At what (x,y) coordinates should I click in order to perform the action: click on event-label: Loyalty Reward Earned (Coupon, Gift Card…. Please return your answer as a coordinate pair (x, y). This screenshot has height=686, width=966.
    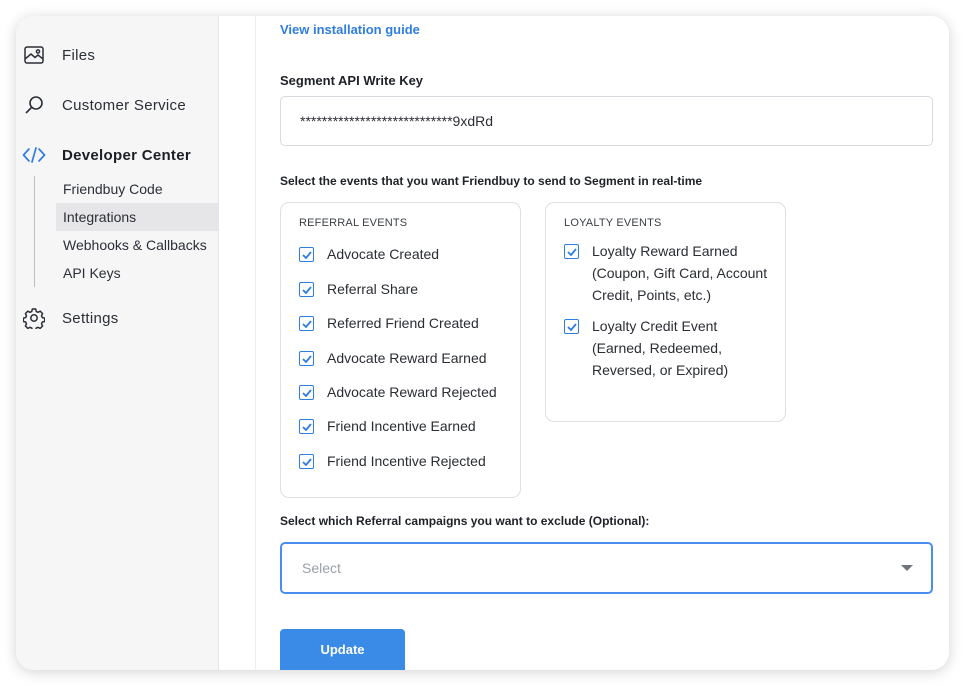
    Looking at the image, I should click on (680, 273).